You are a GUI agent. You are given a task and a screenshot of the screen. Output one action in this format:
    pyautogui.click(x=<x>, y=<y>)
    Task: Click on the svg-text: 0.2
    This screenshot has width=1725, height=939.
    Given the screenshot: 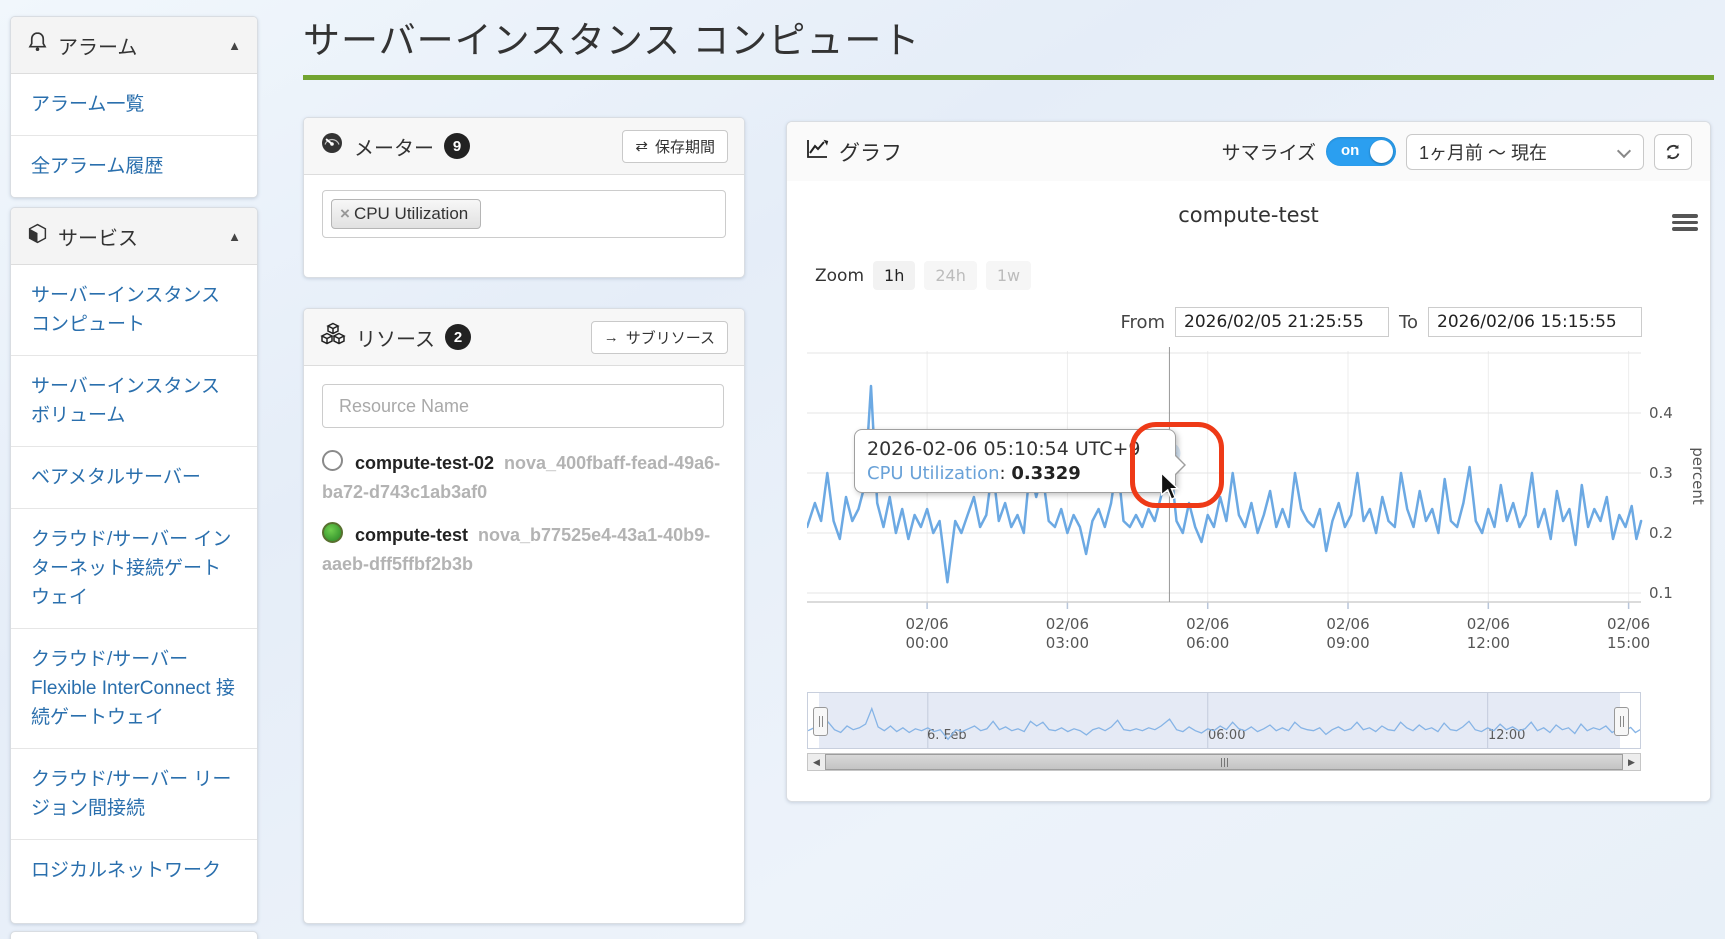 What is the action you would take?
    pyautogui.click(x=1661, y=533)
    